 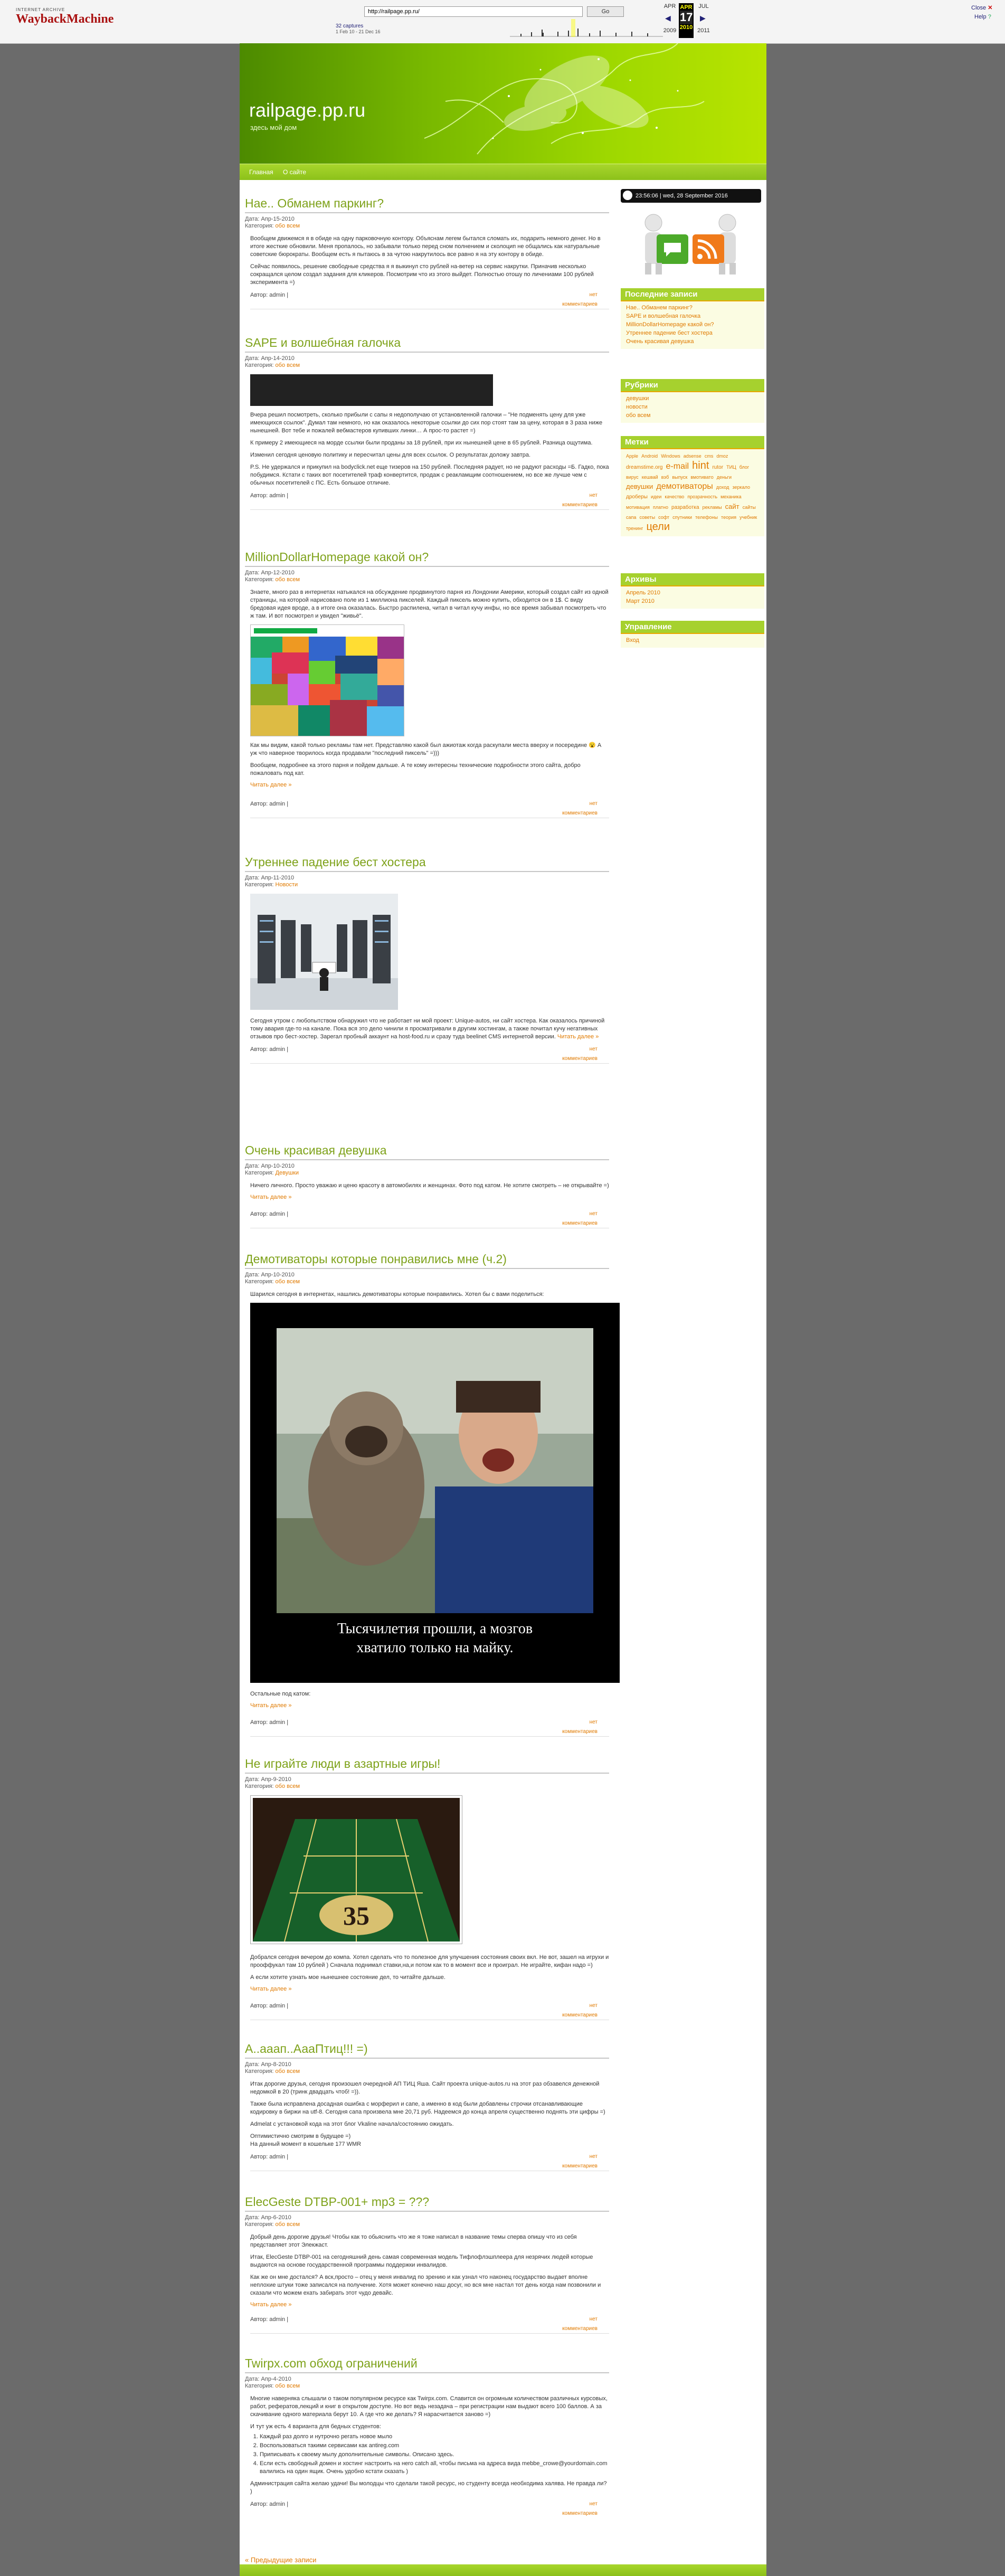 What do you see at coordinates (287, 885) in the screenshot?
I see `post-category-link: Новости` at bounding box center [287, 885].